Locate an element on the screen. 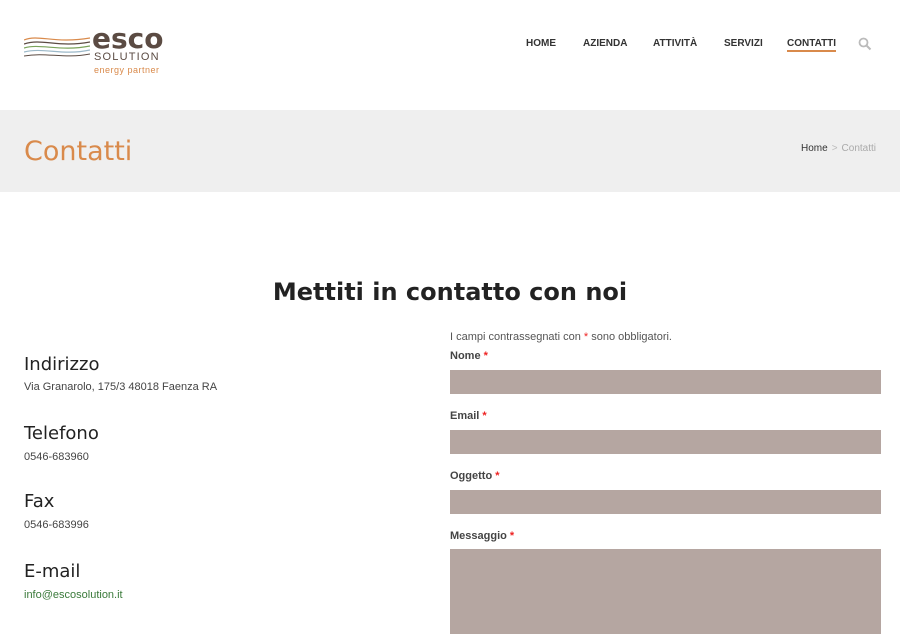 This screenshot has height=634, width=900. nav-azienda: AZIENDA is located at coordinates (605, 43).